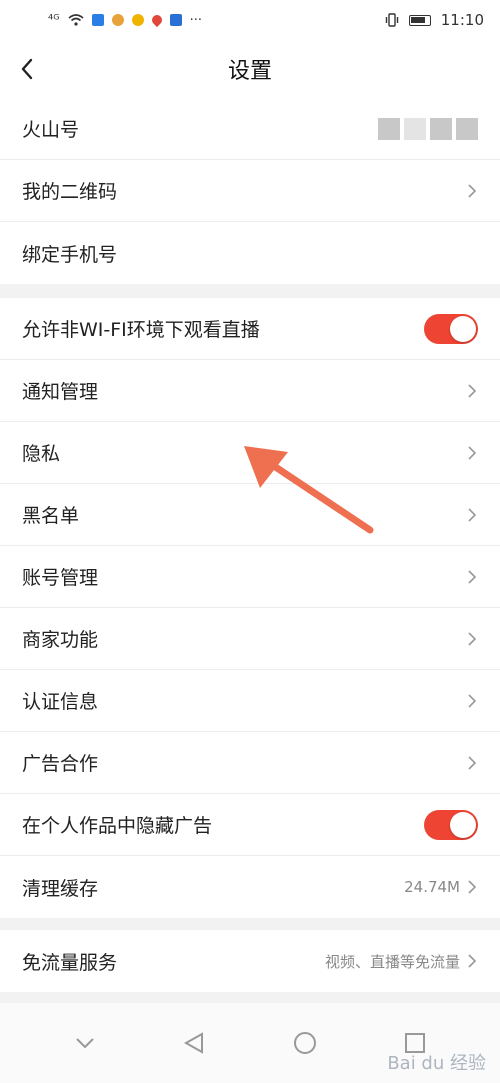 The image size is (500, 1083). Describe the element at coordinates (51, 516) in the screenshot. I see `row-label: 黑名单` at that location.